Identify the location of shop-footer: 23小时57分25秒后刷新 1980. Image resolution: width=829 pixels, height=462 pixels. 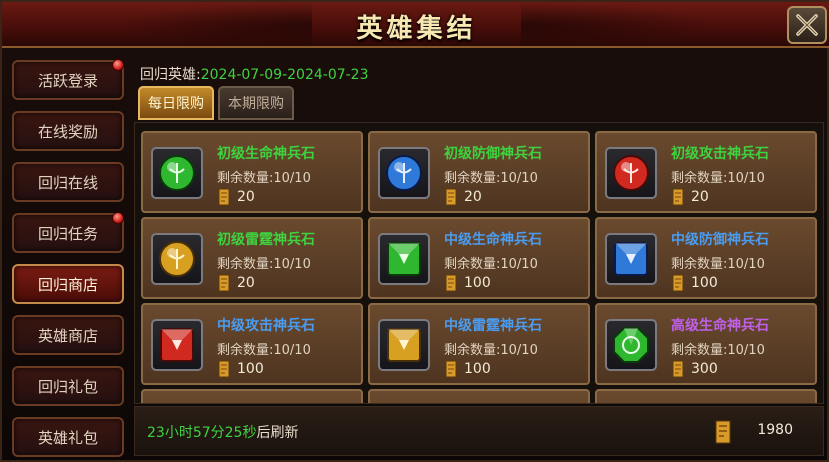
(479, 431).